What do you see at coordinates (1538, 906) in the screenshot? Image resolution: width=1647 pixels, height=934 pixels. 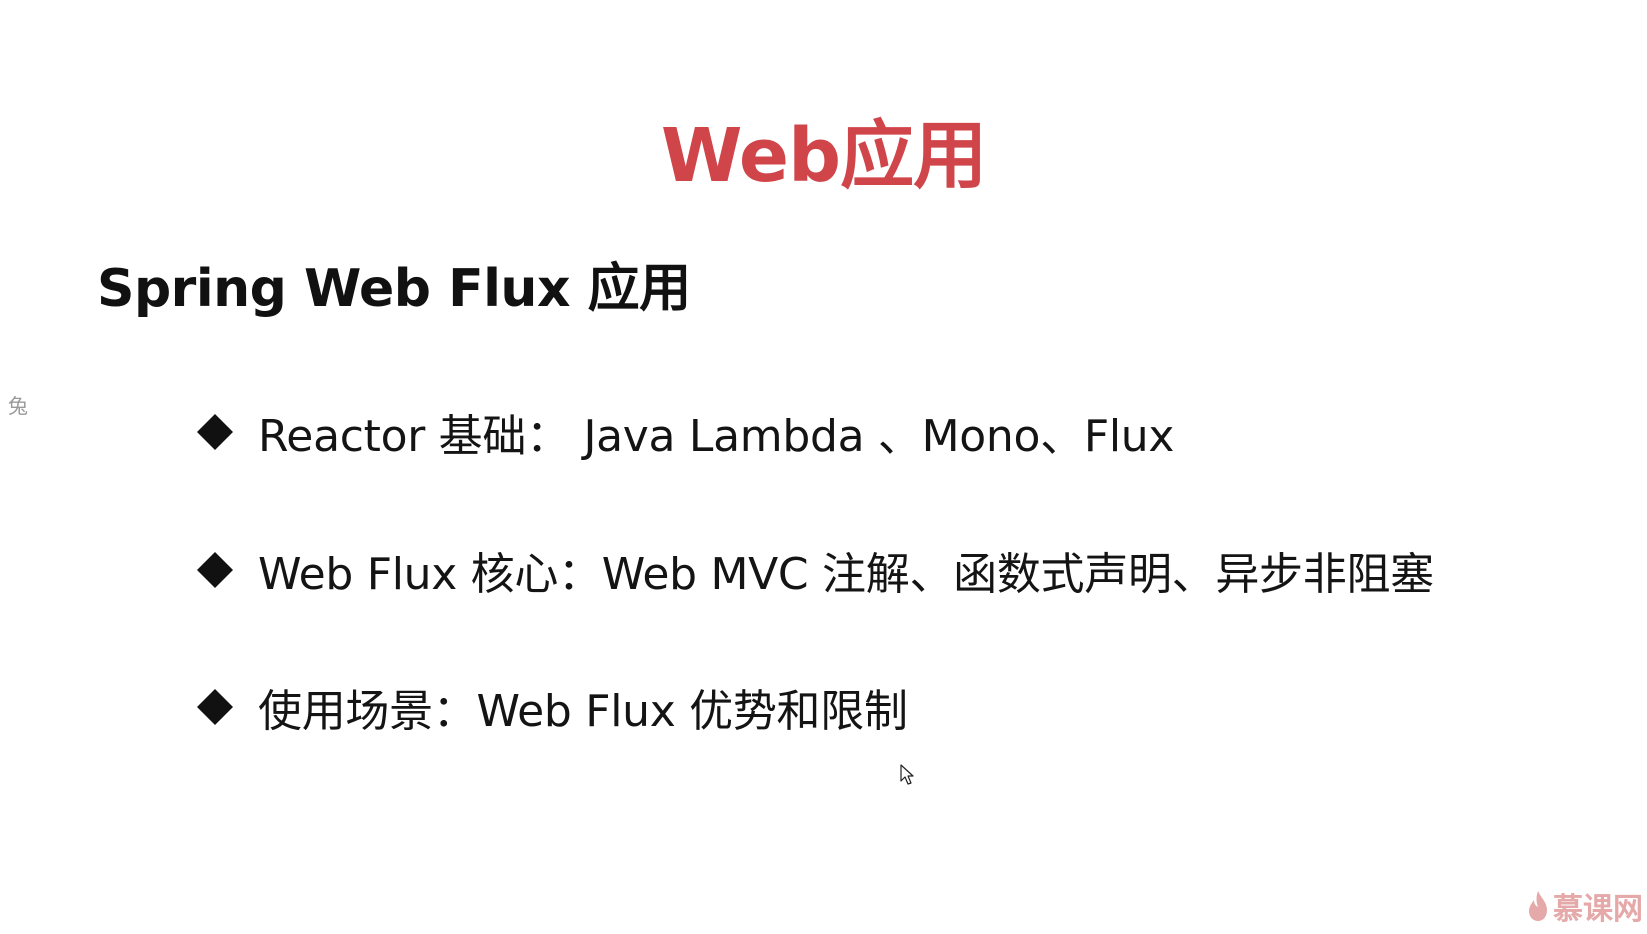 I see `flame-icon` at bounding box center [1538, 906].